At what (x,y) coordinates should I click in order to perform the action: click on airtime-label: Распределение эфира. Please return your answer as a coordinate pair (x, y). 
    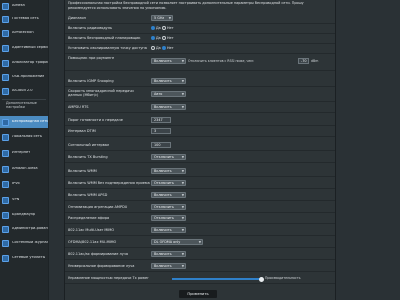
    Looking at the image, I should click on (89, 218).